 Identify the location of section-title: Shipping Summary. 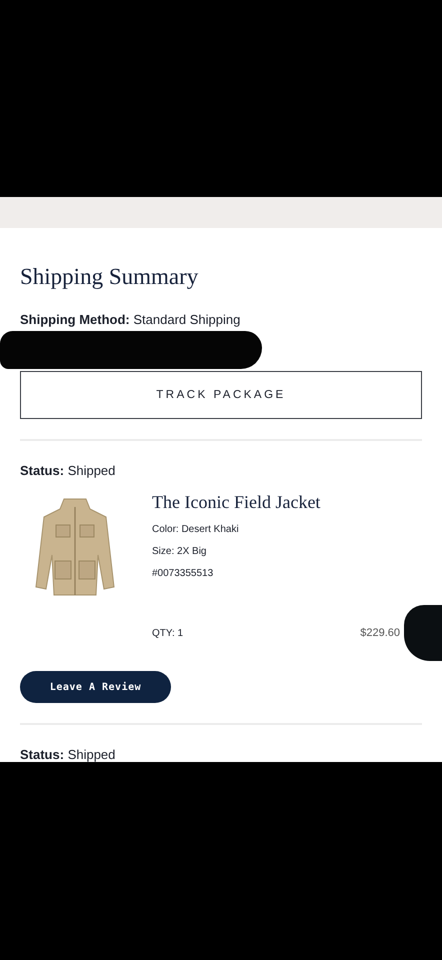
(110, 277).